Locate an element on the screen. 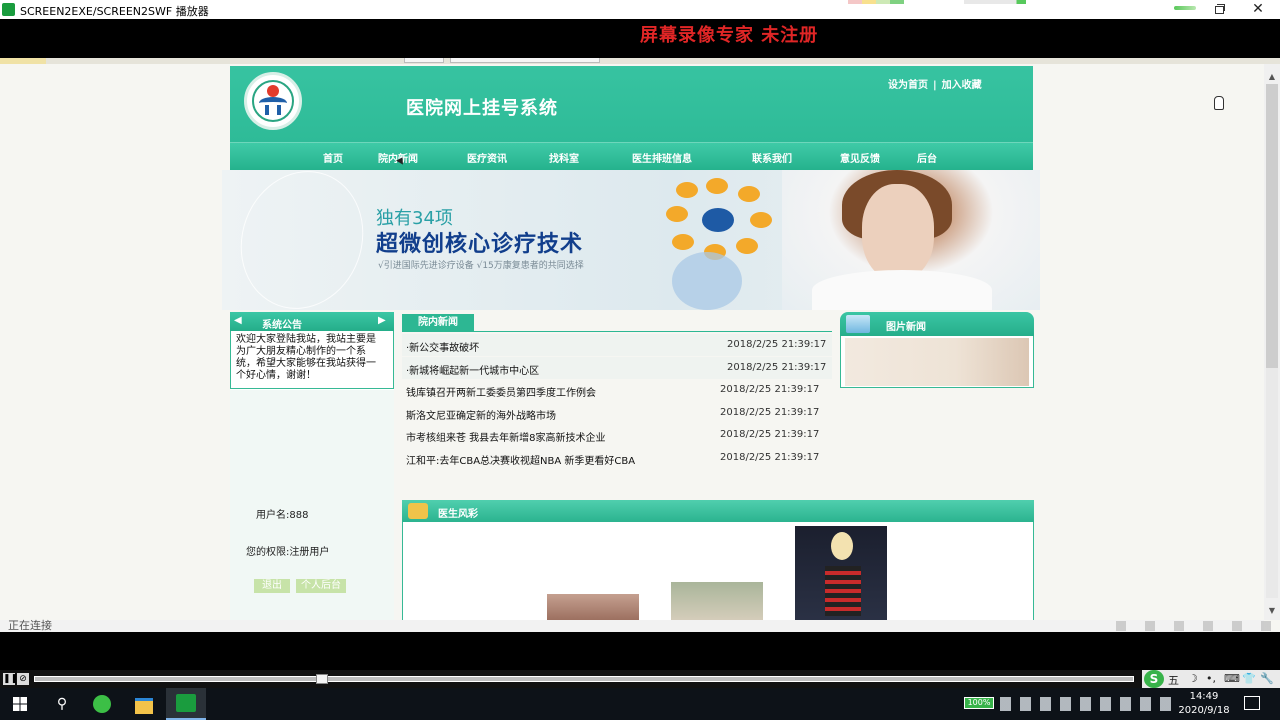 The image size is (1280, 720). browser-statusbar: 正在连接 is located at coordinates (636, 625).